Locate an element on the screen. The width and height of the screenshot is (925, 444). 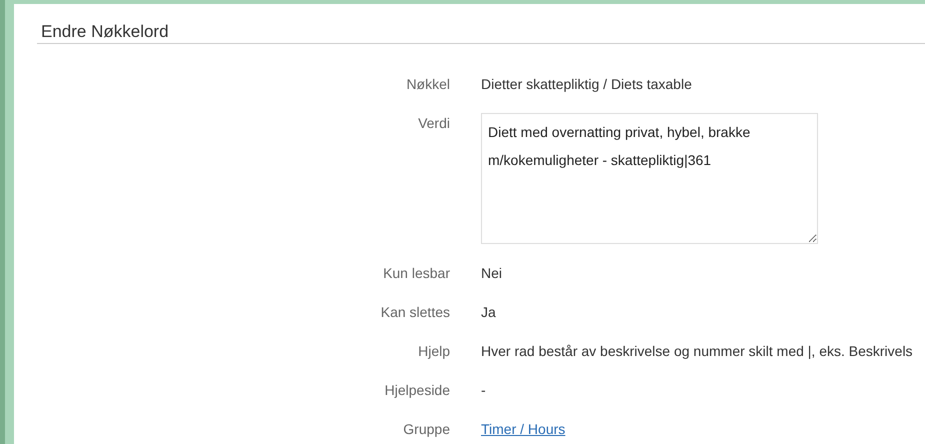
value-textarea: Diett med overnatting privat, hybel, brakke m/kokemuligheter - skattepliktig|361 is located at coordinates (649, 178).